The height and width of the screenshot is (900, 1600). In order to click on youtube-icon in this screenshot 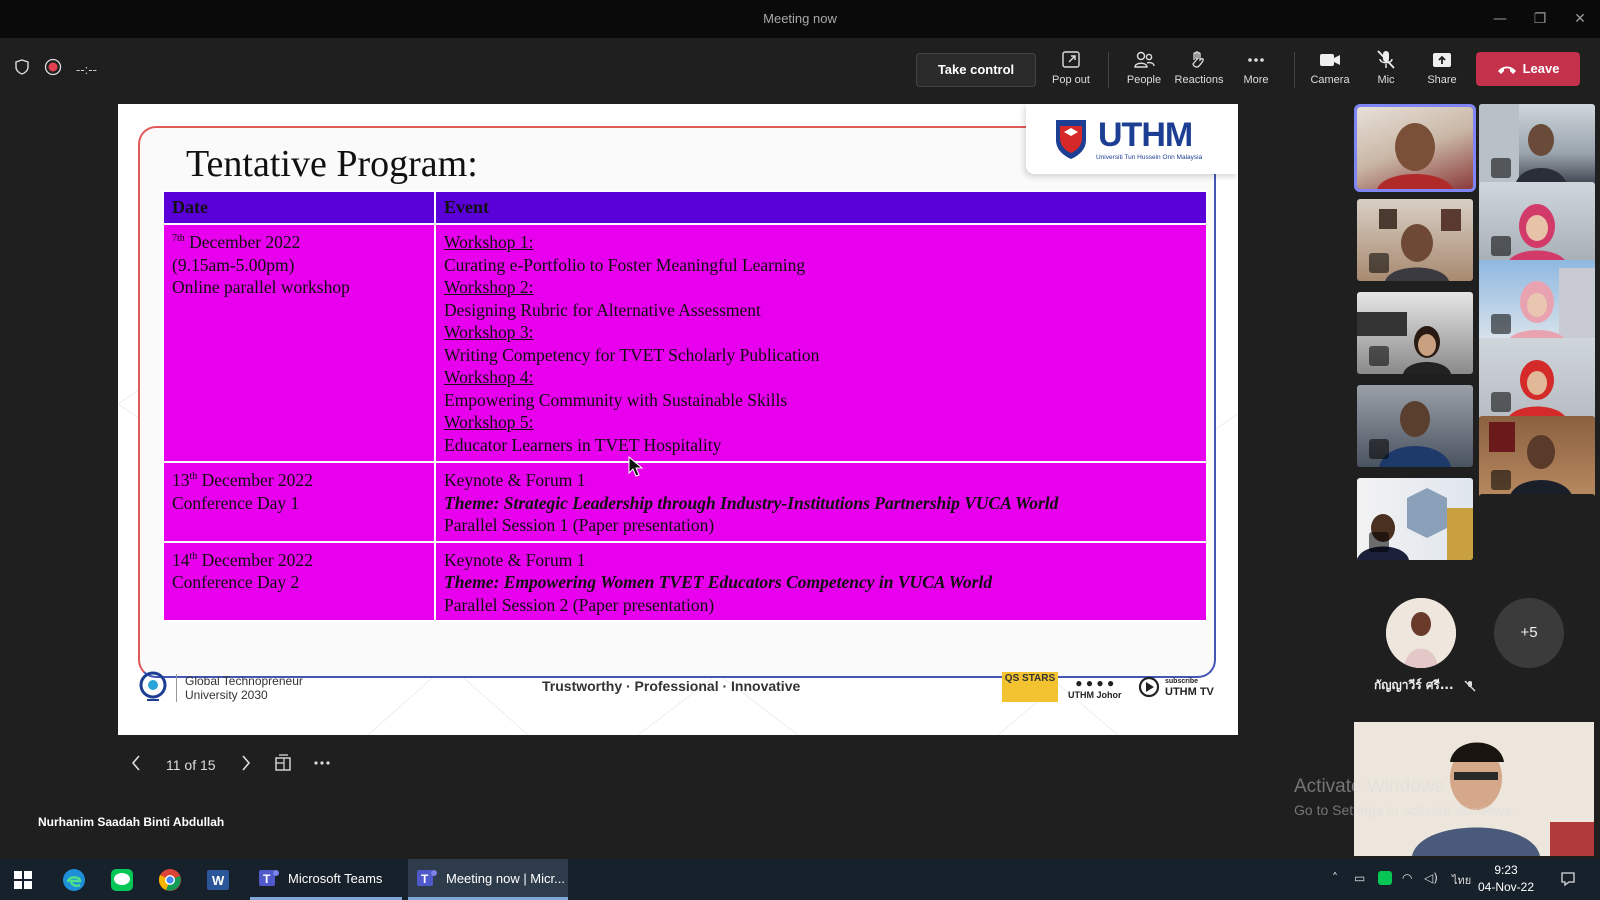, I will do `click(1149, 687)`.